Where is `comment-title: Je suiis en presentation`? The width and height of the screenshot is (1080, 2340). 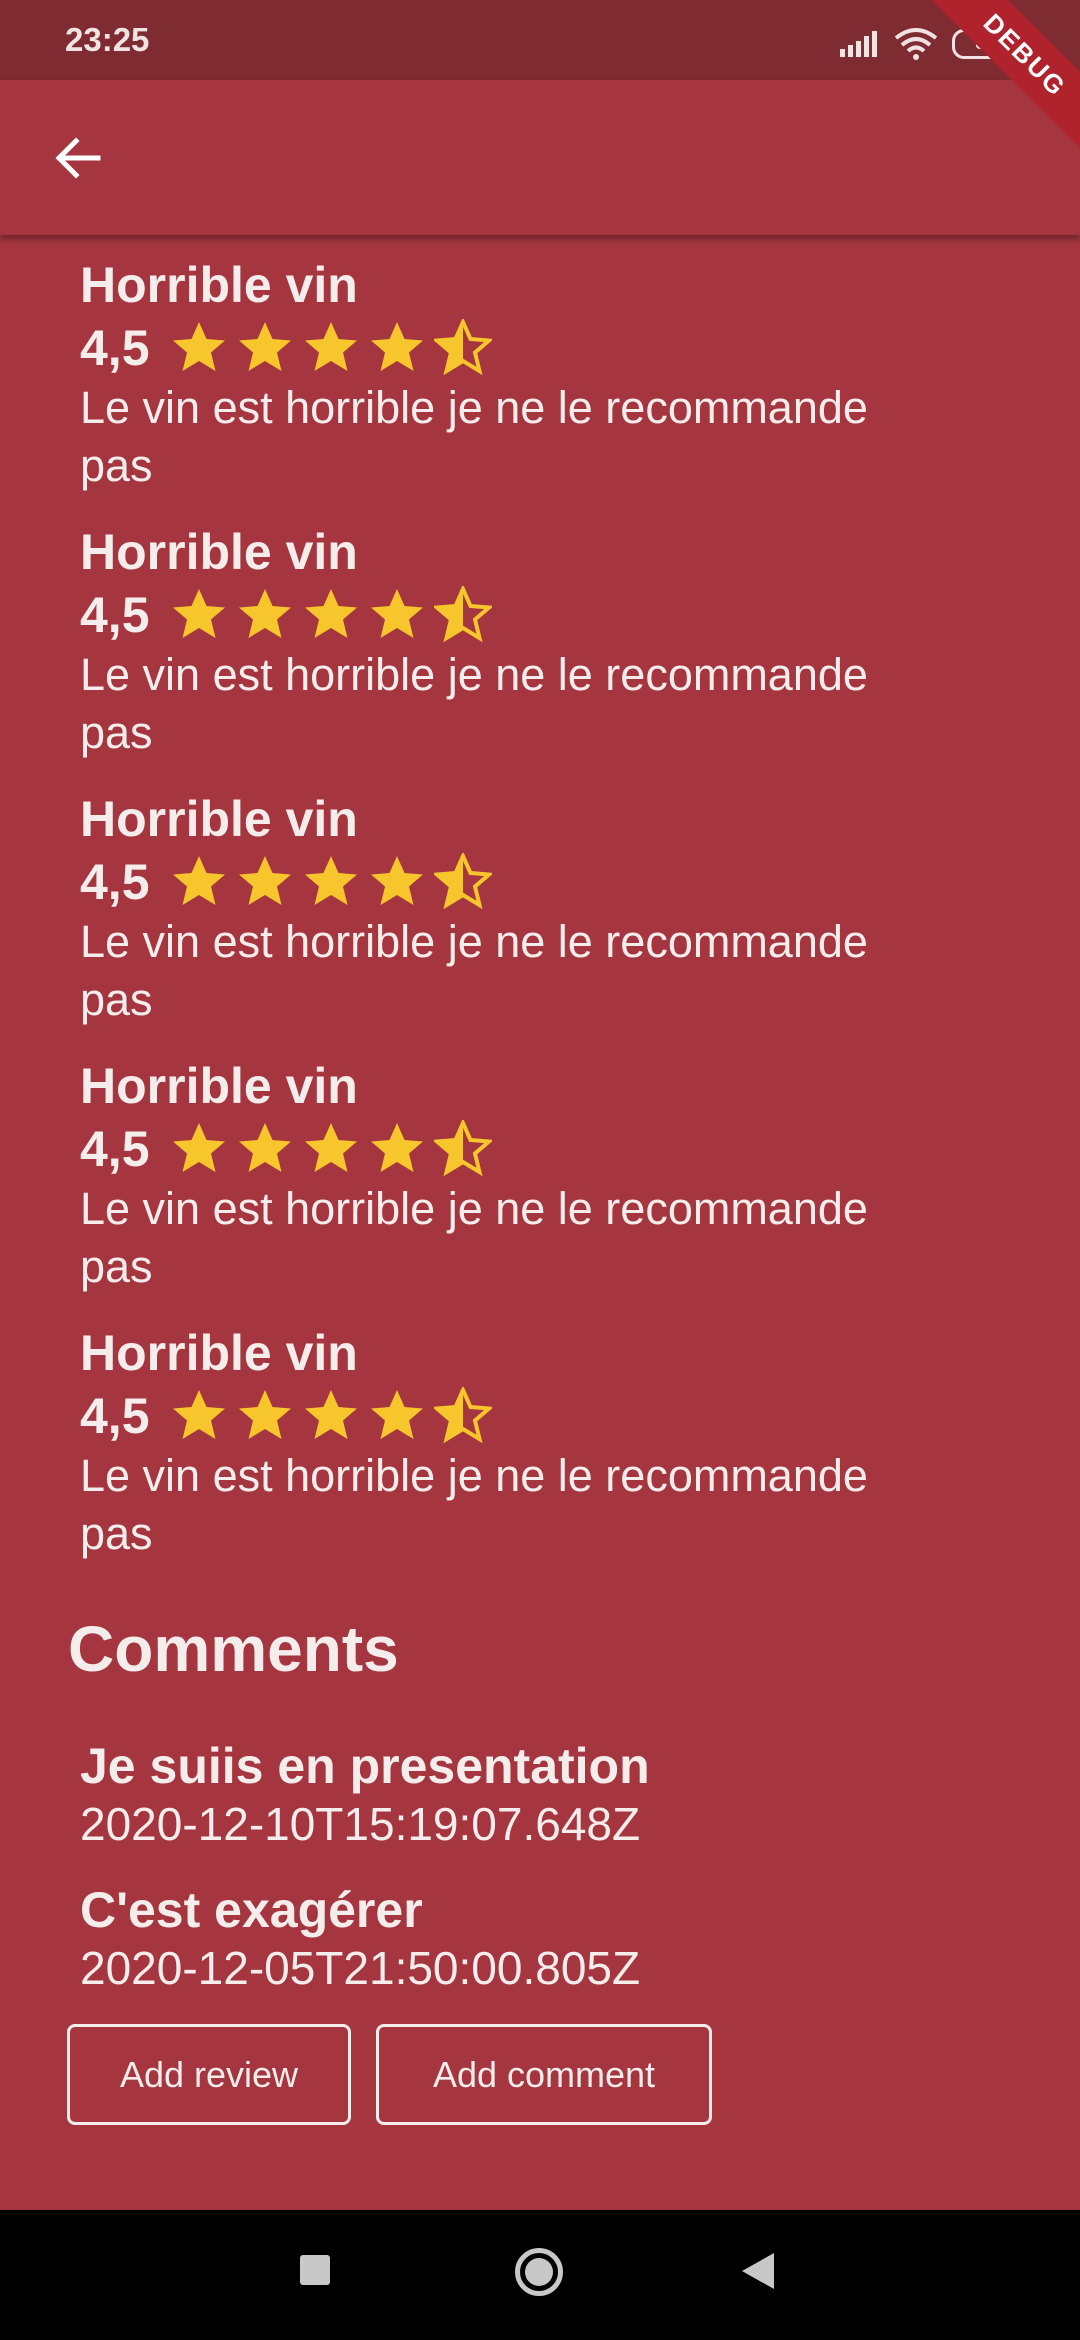 comment-title: Je suiis en presentation is located at coordinates (365, 1766).